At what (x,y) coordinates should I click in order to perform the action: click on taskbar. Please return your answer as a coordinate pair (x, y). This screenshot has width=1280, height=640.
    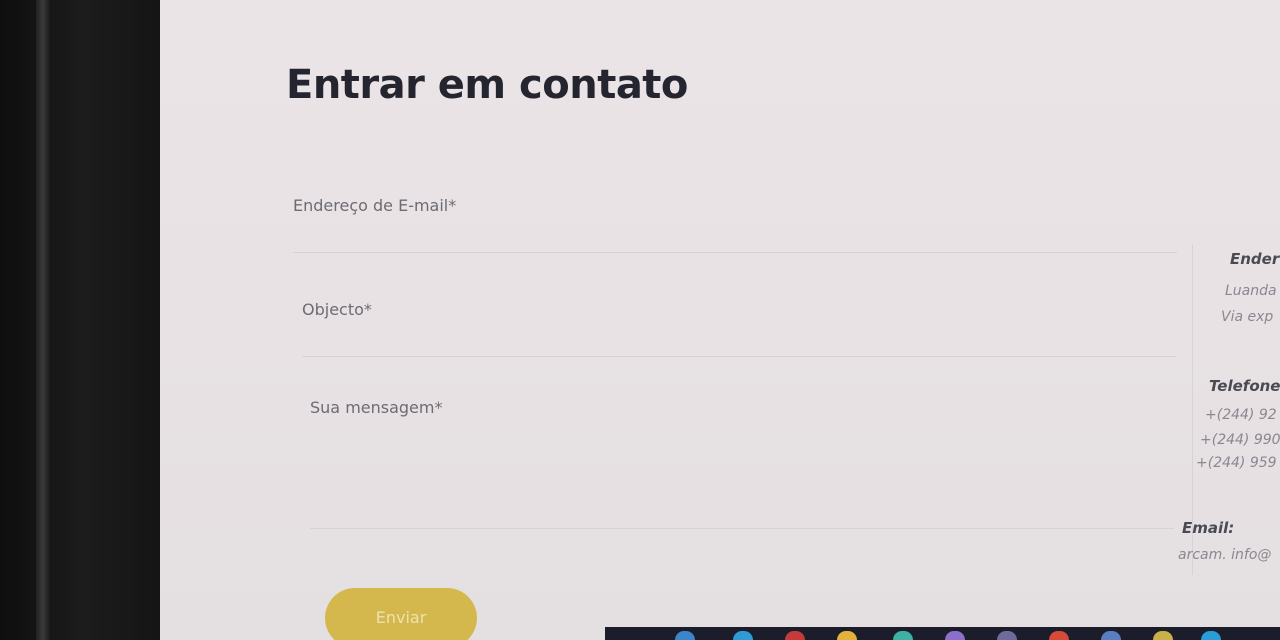
    Looking at the image, I should click on (942, 633).